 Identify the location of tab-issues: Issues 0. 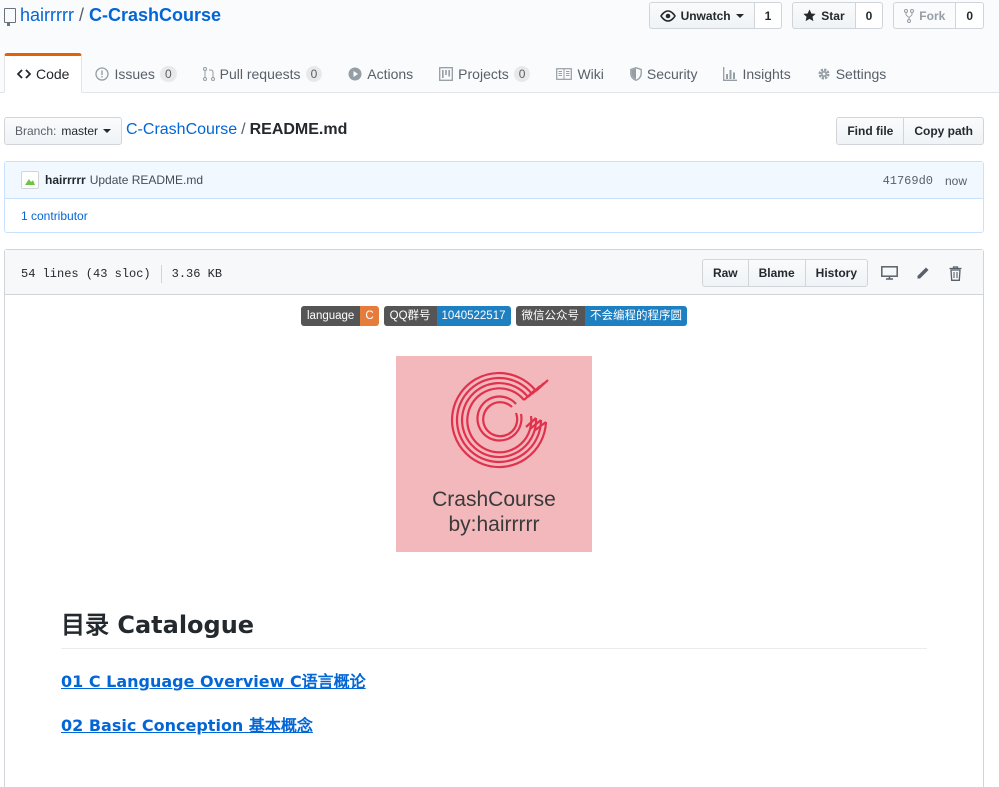
(135, 73).